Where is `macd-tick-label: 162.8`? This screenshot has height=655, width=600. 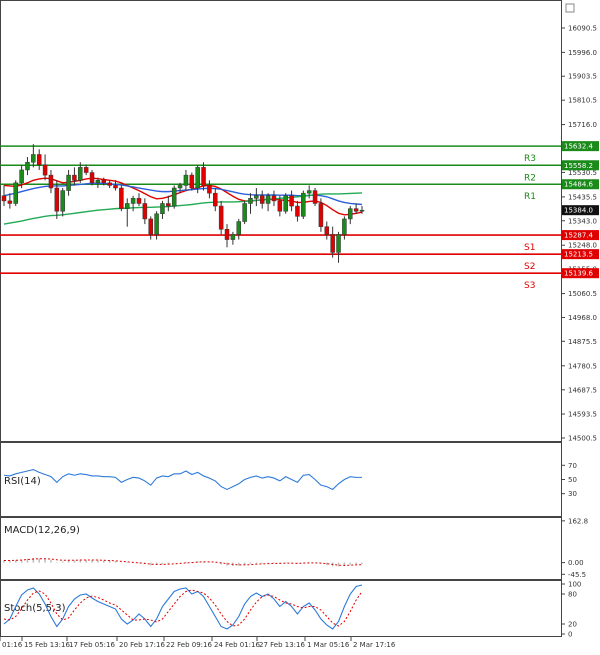
macd-tick-label: 162.8 is located at coordinates (578, 521).